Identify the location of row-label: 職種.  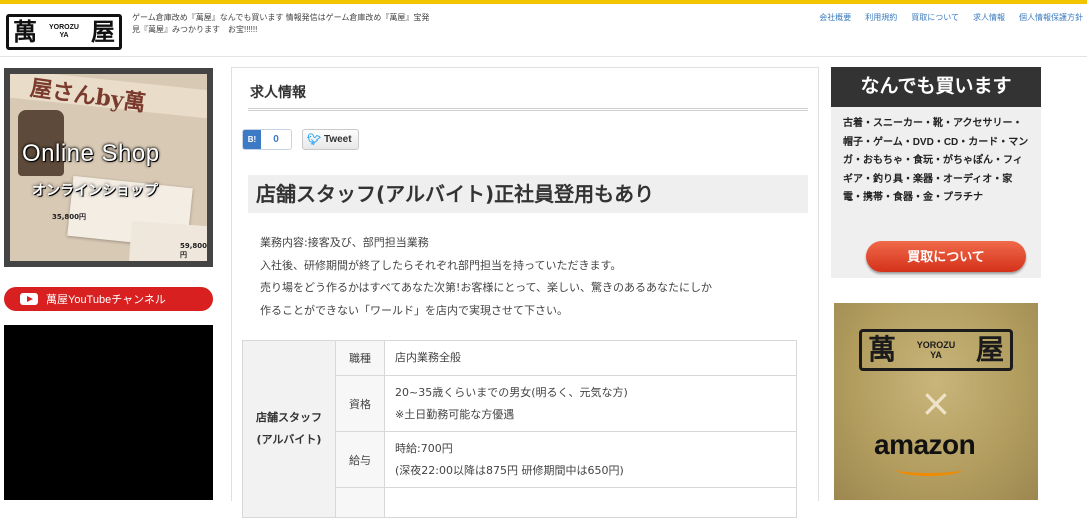
(360, 358).